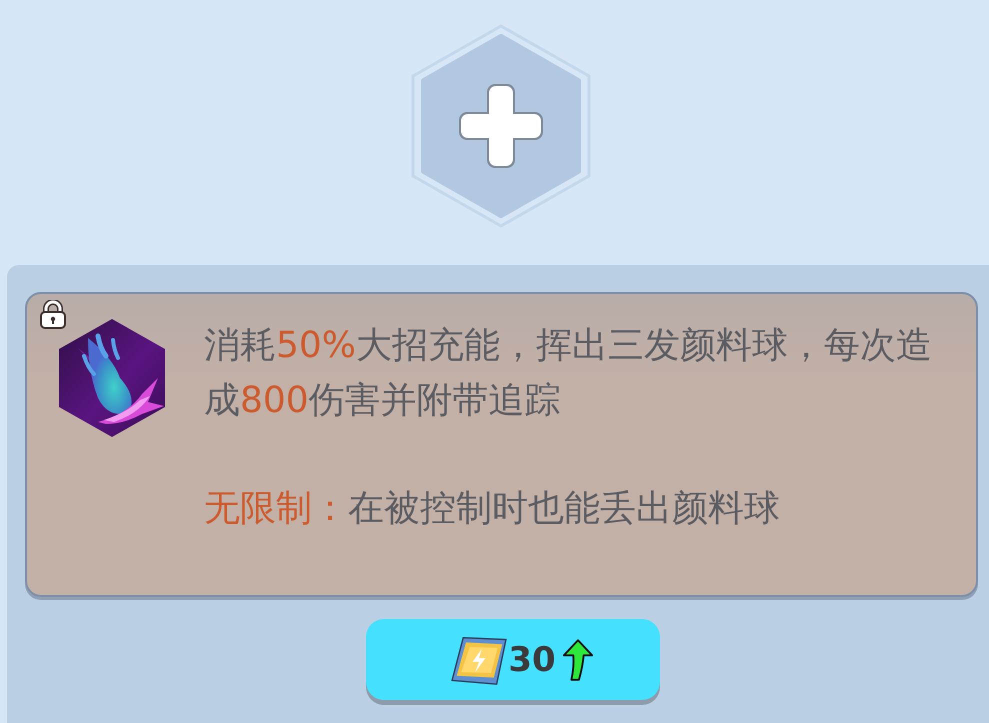 The image size is (989, 723). I want to click on effect-label: 无限制：, so click(276, 509).